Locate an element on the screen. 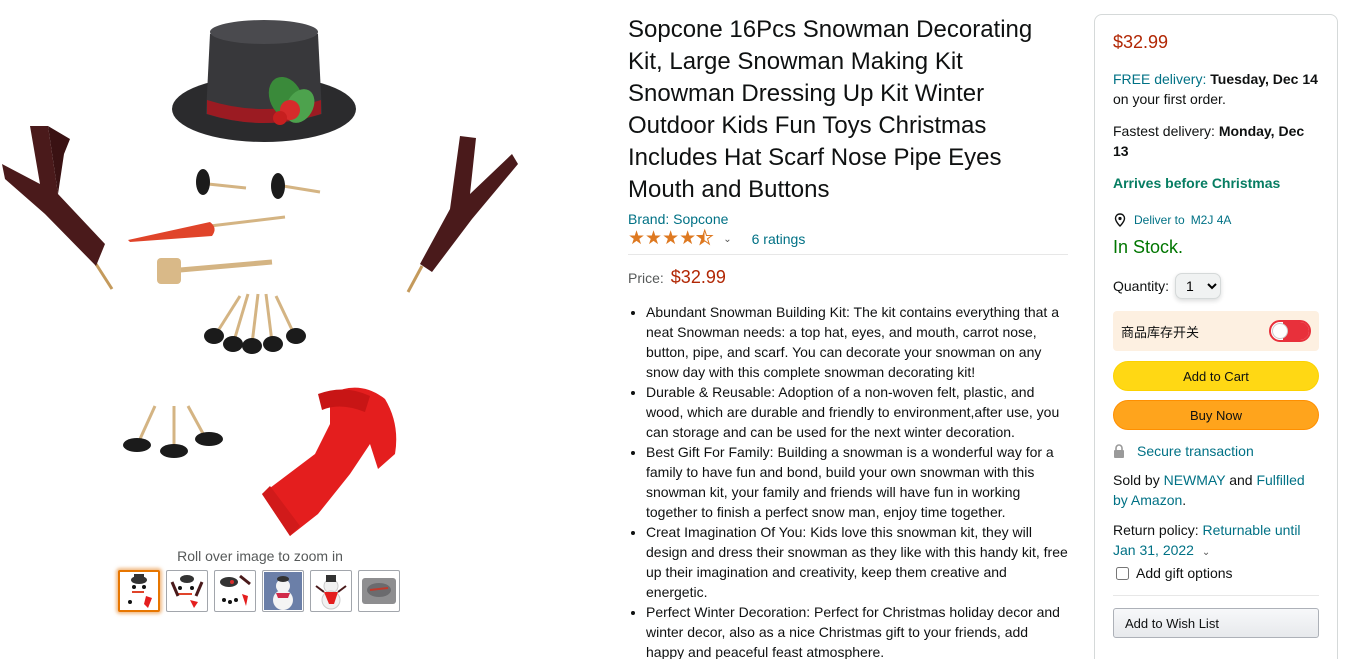 The width and height of the screenshot is (1351, 659). free-delivery-note: on your first order. is located at coordinates (1169, 99).